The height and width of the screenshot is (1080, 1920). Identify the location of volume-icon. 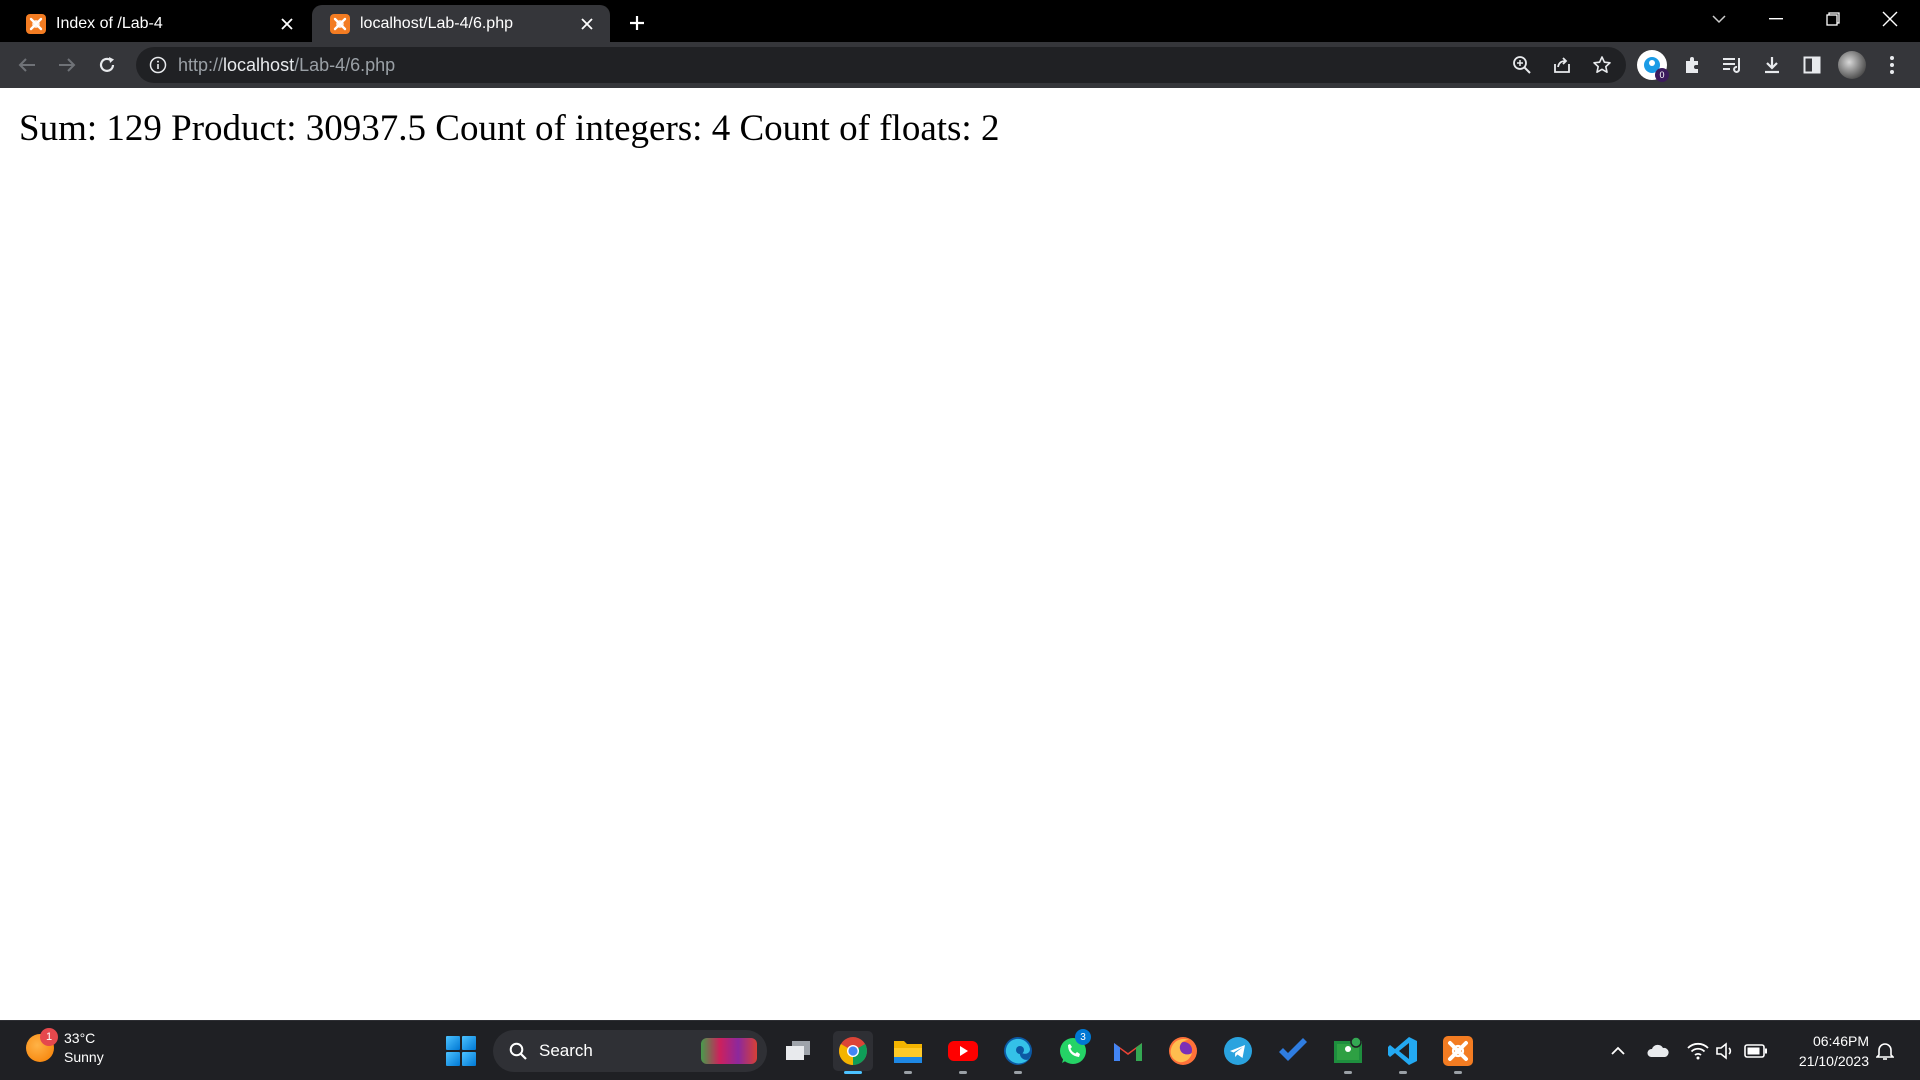
(1726, 1051).